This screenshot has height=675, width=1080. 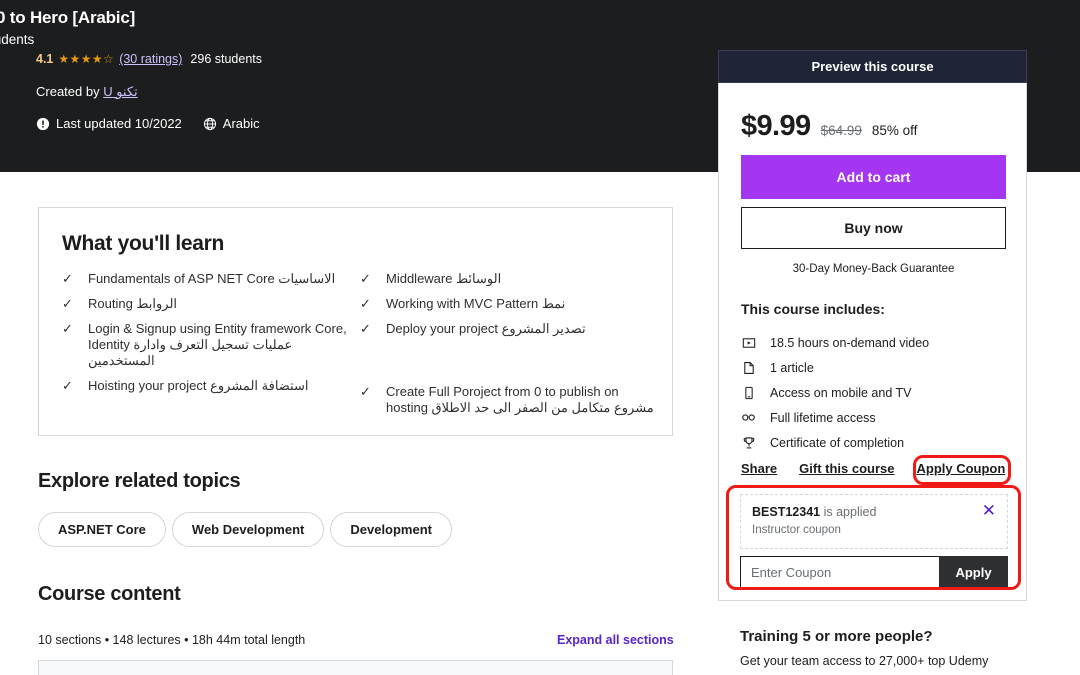 I want to click on share-link: Share, so click(x=759, y=468).